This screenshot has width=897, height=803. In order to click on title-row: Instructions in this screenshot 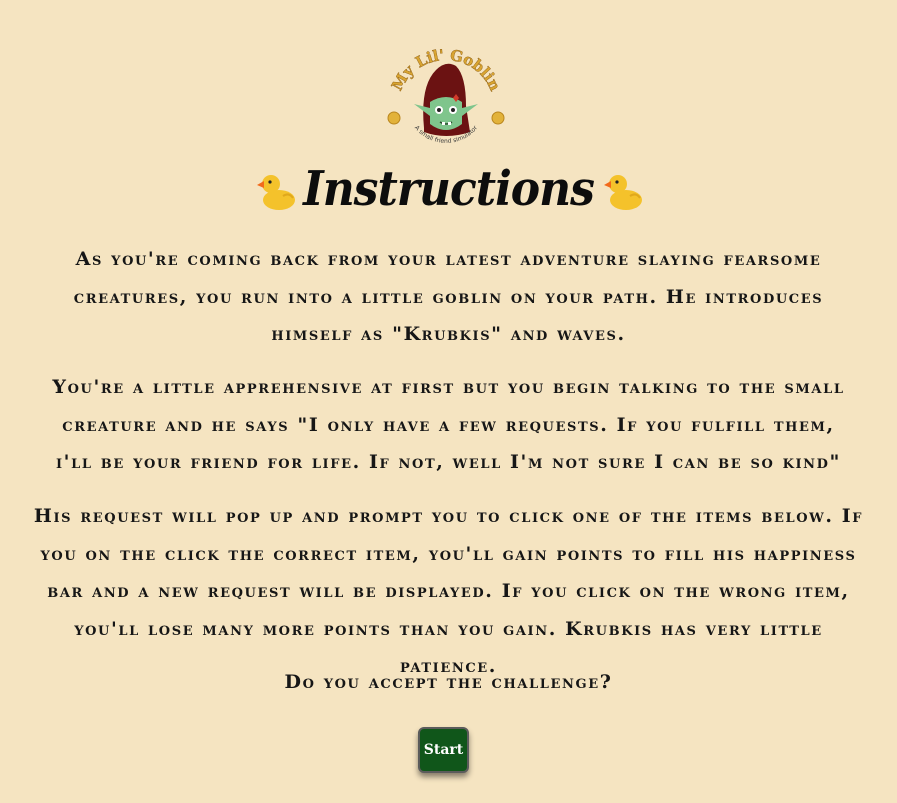, I will do `click(448, 190)`.